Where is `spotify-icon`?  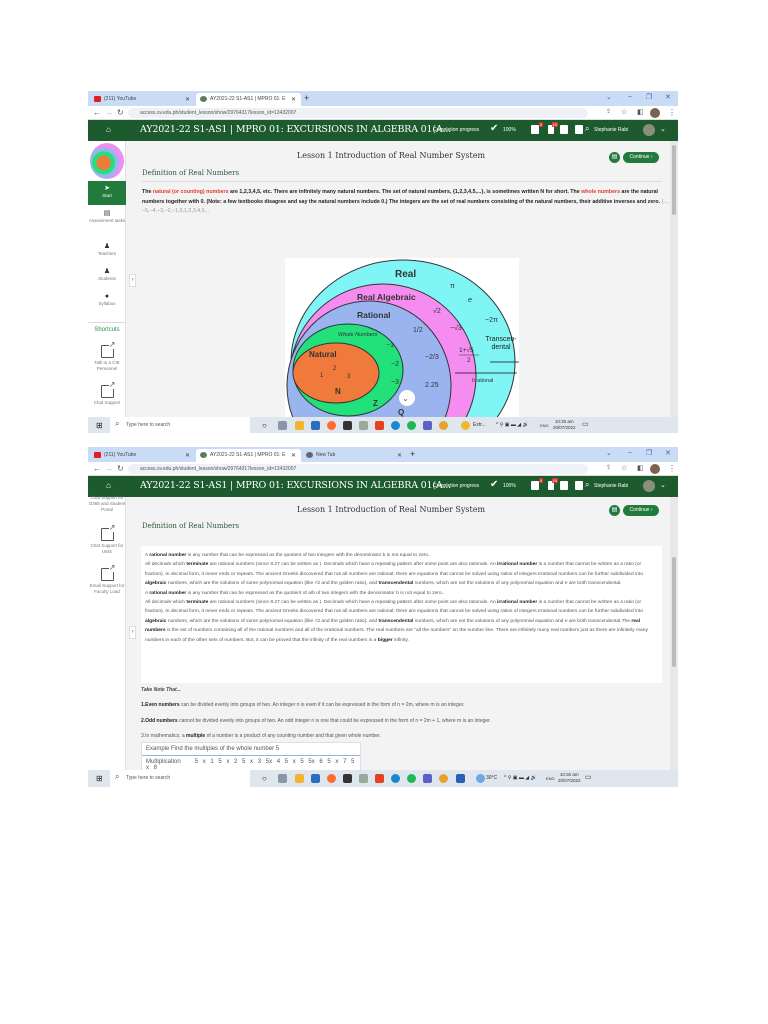
spotify-icon is located at coordinates (411, 425).